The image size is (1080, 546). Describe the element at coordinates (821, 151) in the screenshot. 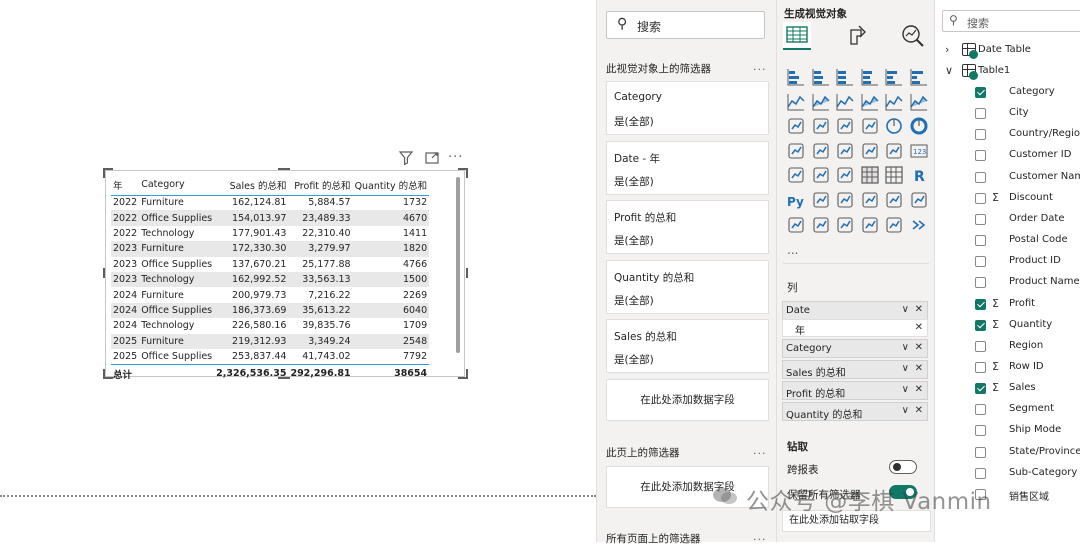

I see `map-icon` at that location.